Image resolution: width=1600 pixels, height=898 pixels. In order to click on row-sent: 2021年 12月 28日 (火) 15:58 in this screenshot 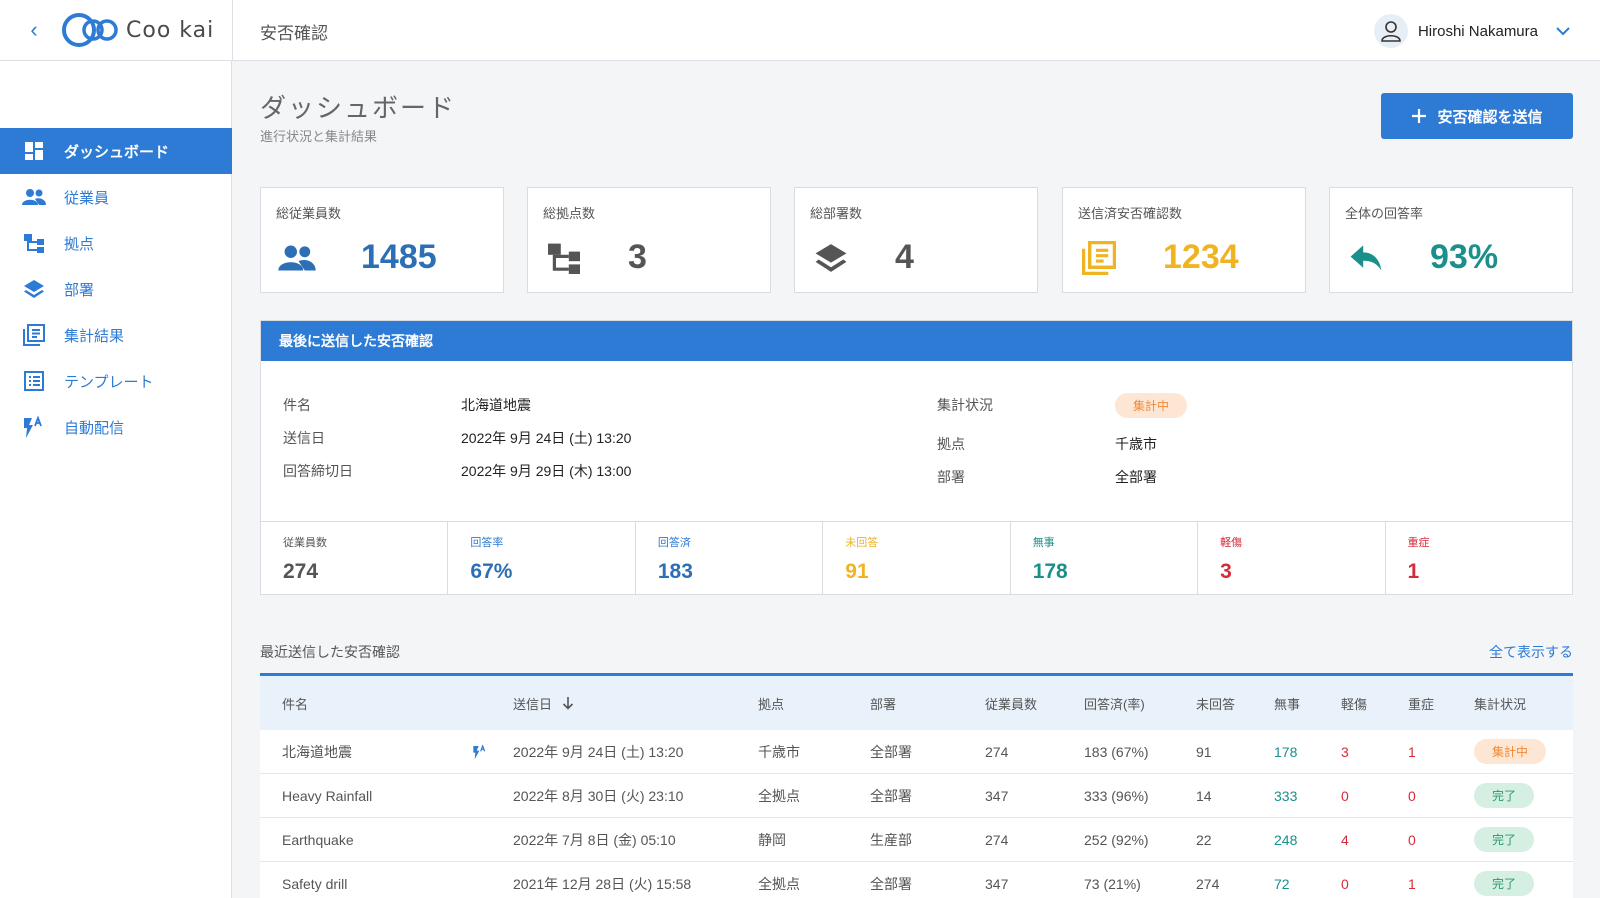, I will do `click(602, 883)`.